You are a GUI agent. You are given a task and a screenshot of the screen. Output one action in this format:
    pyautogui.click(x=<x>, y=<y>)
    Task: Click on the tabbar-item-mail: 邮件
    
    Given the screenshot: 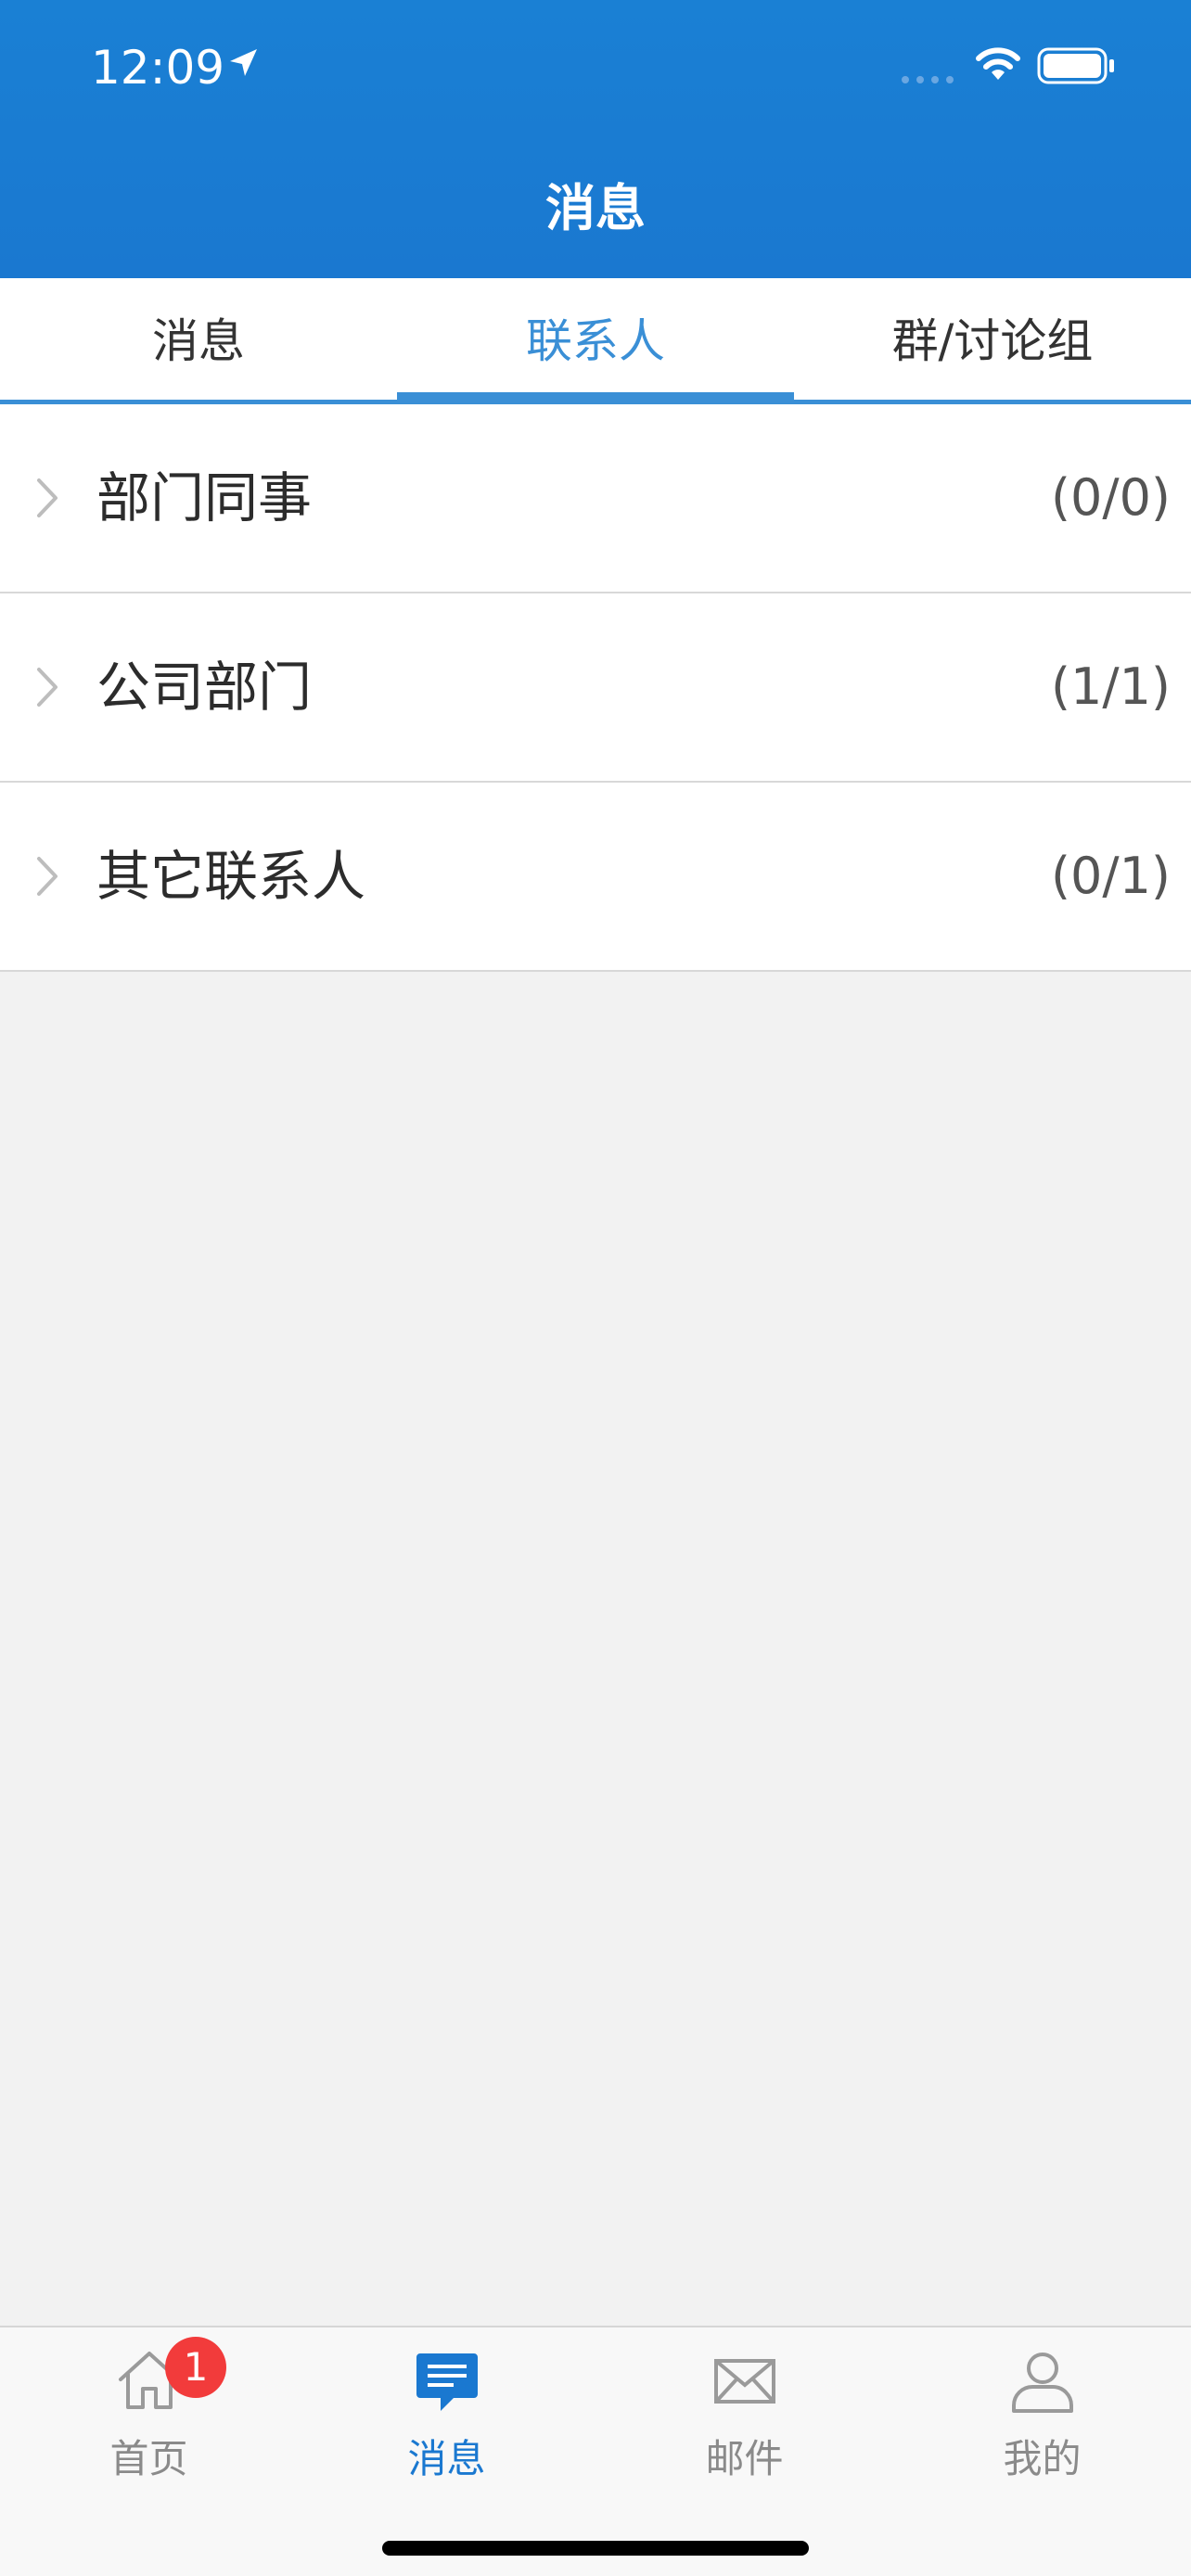 What is the action you would take?
    pyautogui.click(x=744, y=2420)
    